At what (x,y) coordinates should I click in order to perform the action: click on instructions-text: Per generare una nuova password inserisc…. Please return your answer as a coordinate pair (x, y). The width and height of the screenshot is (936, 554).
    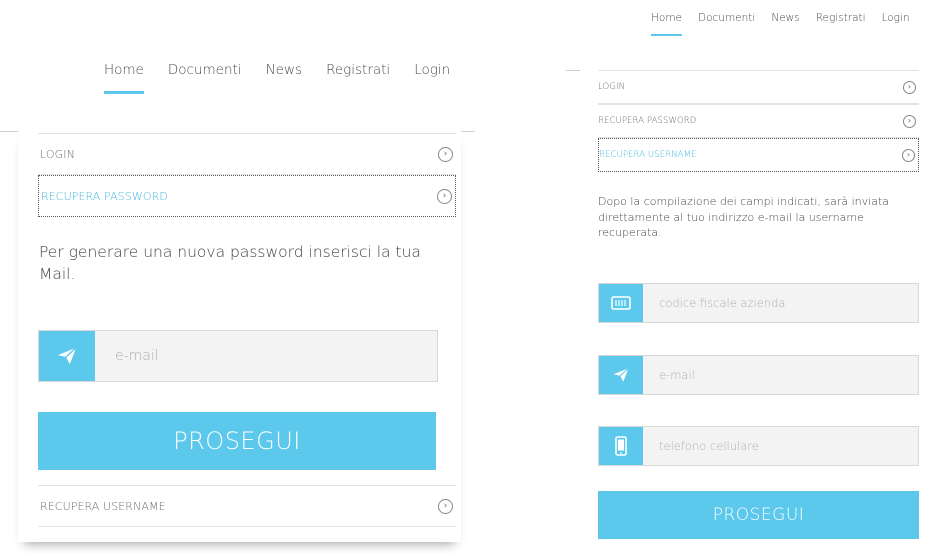
    Looking at the image, I should click on (230, 263).